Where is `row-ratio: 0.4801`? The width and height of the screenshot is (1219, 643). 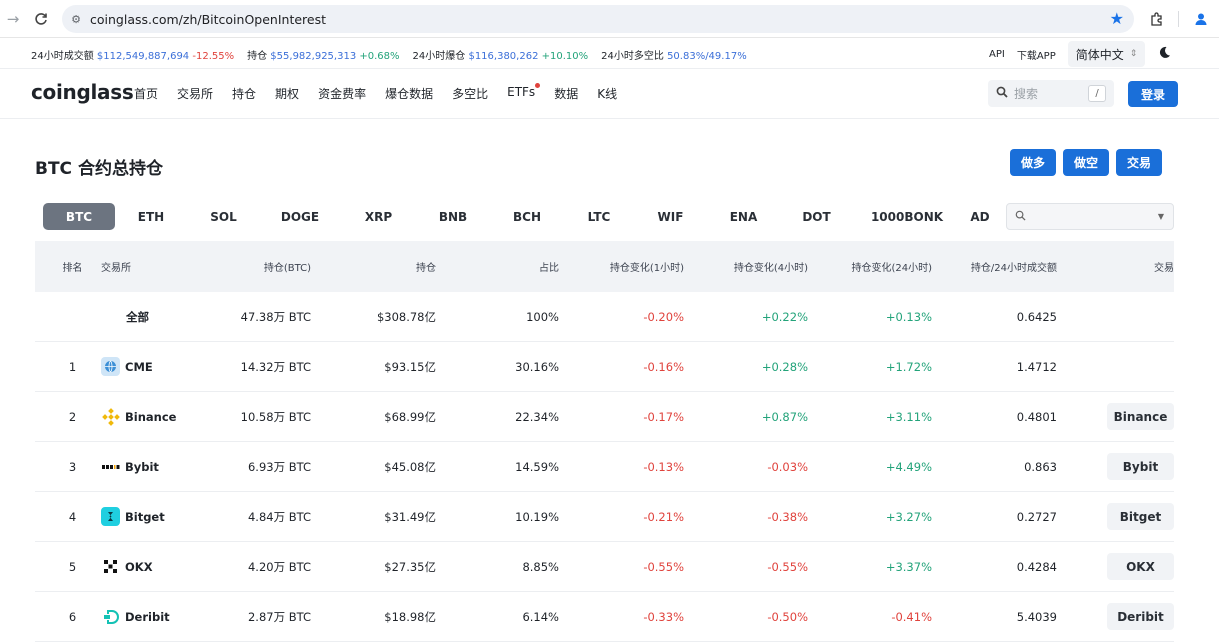 row-ratio: 0.4801 is located at coordinates (1036, 416).